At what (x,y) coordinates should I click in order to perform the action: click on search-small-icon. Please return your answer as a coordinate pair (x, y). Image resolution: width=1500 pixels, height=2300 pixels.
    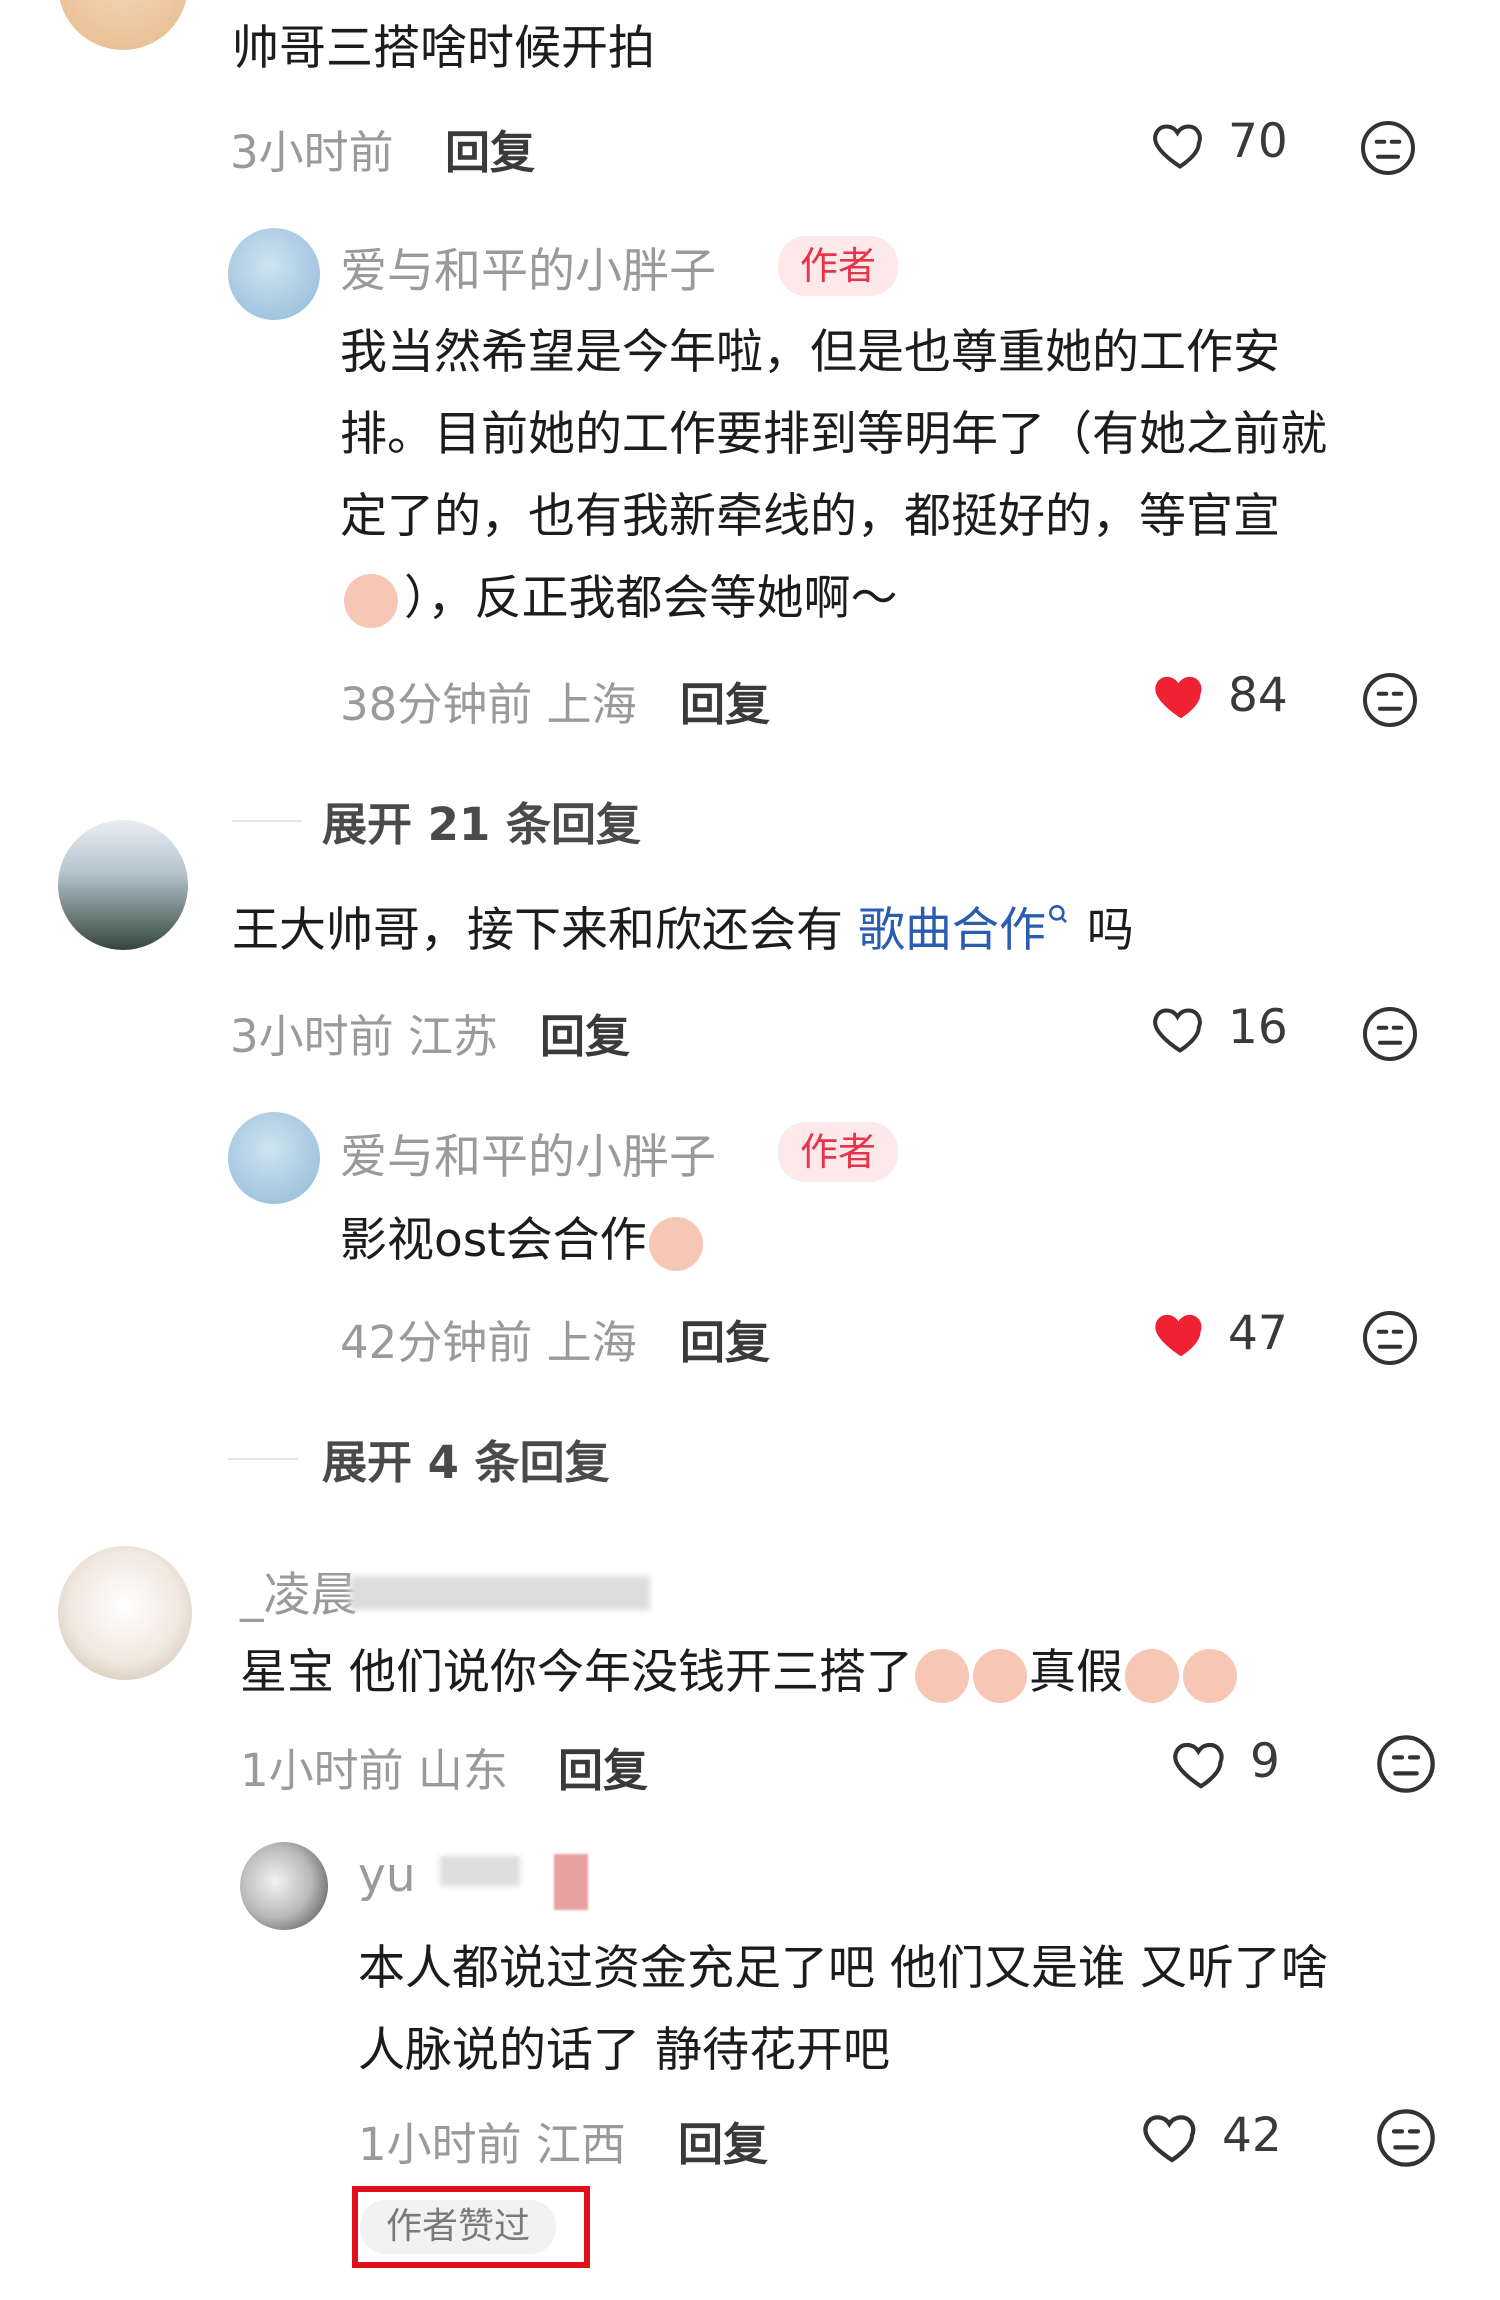
    Looking at the image, I should click on (1059, 915).